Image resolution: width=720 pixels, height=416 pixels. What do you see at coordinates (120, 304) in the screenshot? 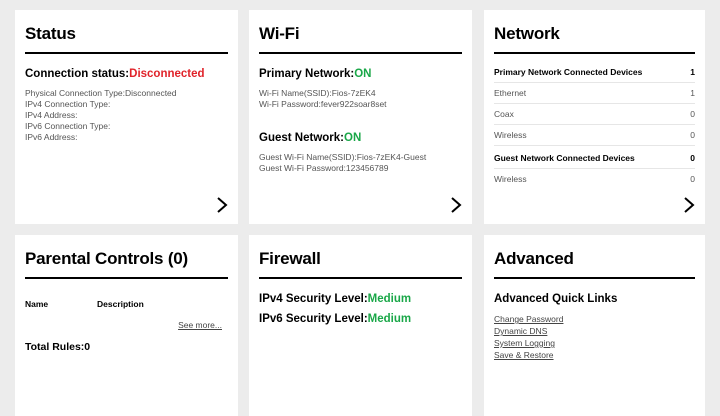
I see `column-description: Description` at bounding box center [120, 304].